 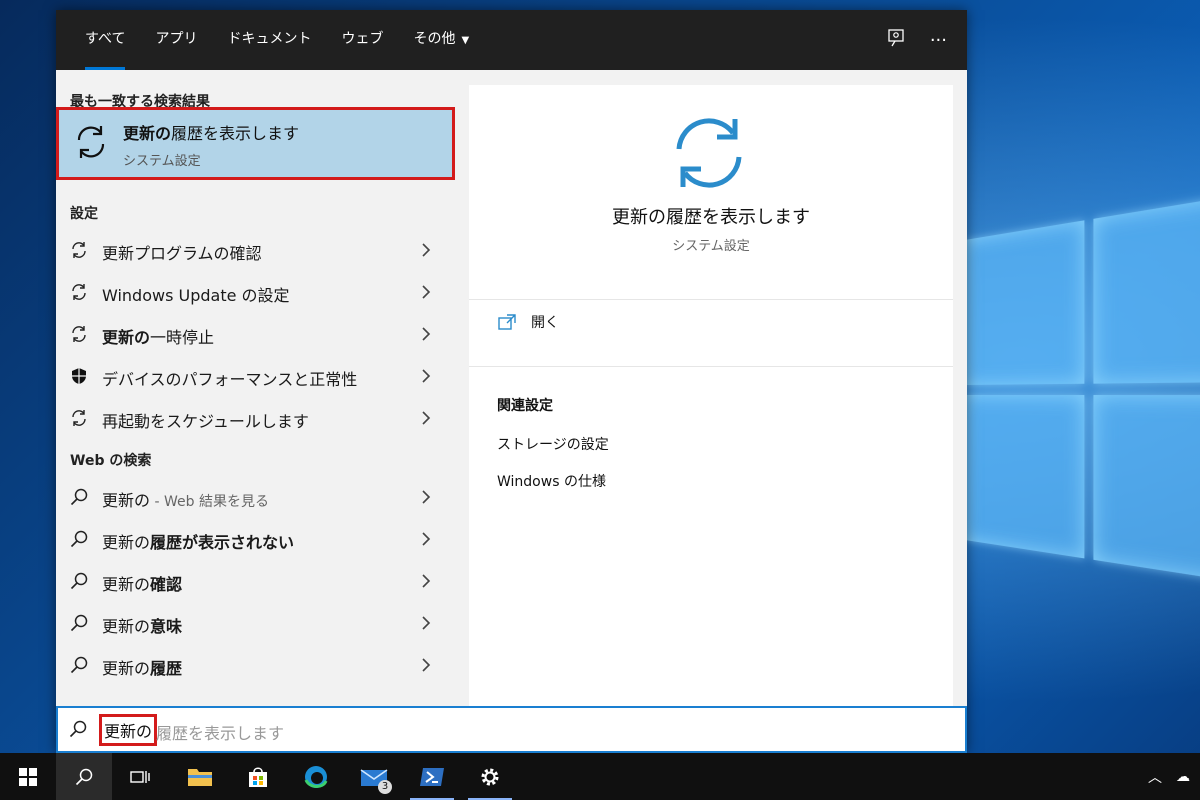 What do you see at coordinates (162, 161) in the screenshot?
I see `best-match-subtitle: システム設定` at bounding box center [162, 161].